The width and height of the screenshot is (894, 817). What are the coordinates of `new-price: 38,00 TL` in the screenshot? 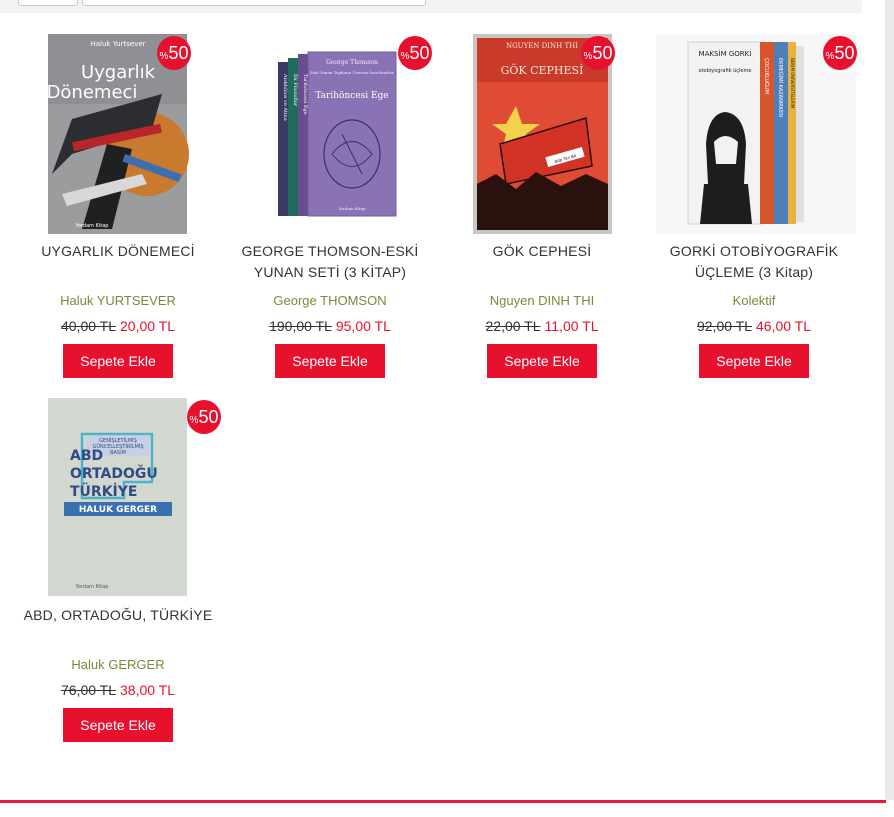 It's located at (148, 690).